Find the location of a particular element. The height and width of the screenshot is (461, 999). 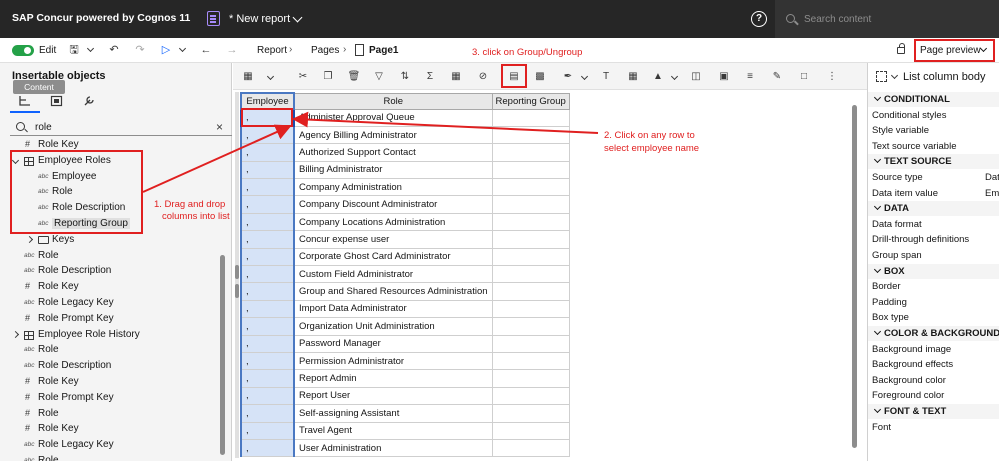

property-section: FONT & TEXT is located at coordinates (915, 411).